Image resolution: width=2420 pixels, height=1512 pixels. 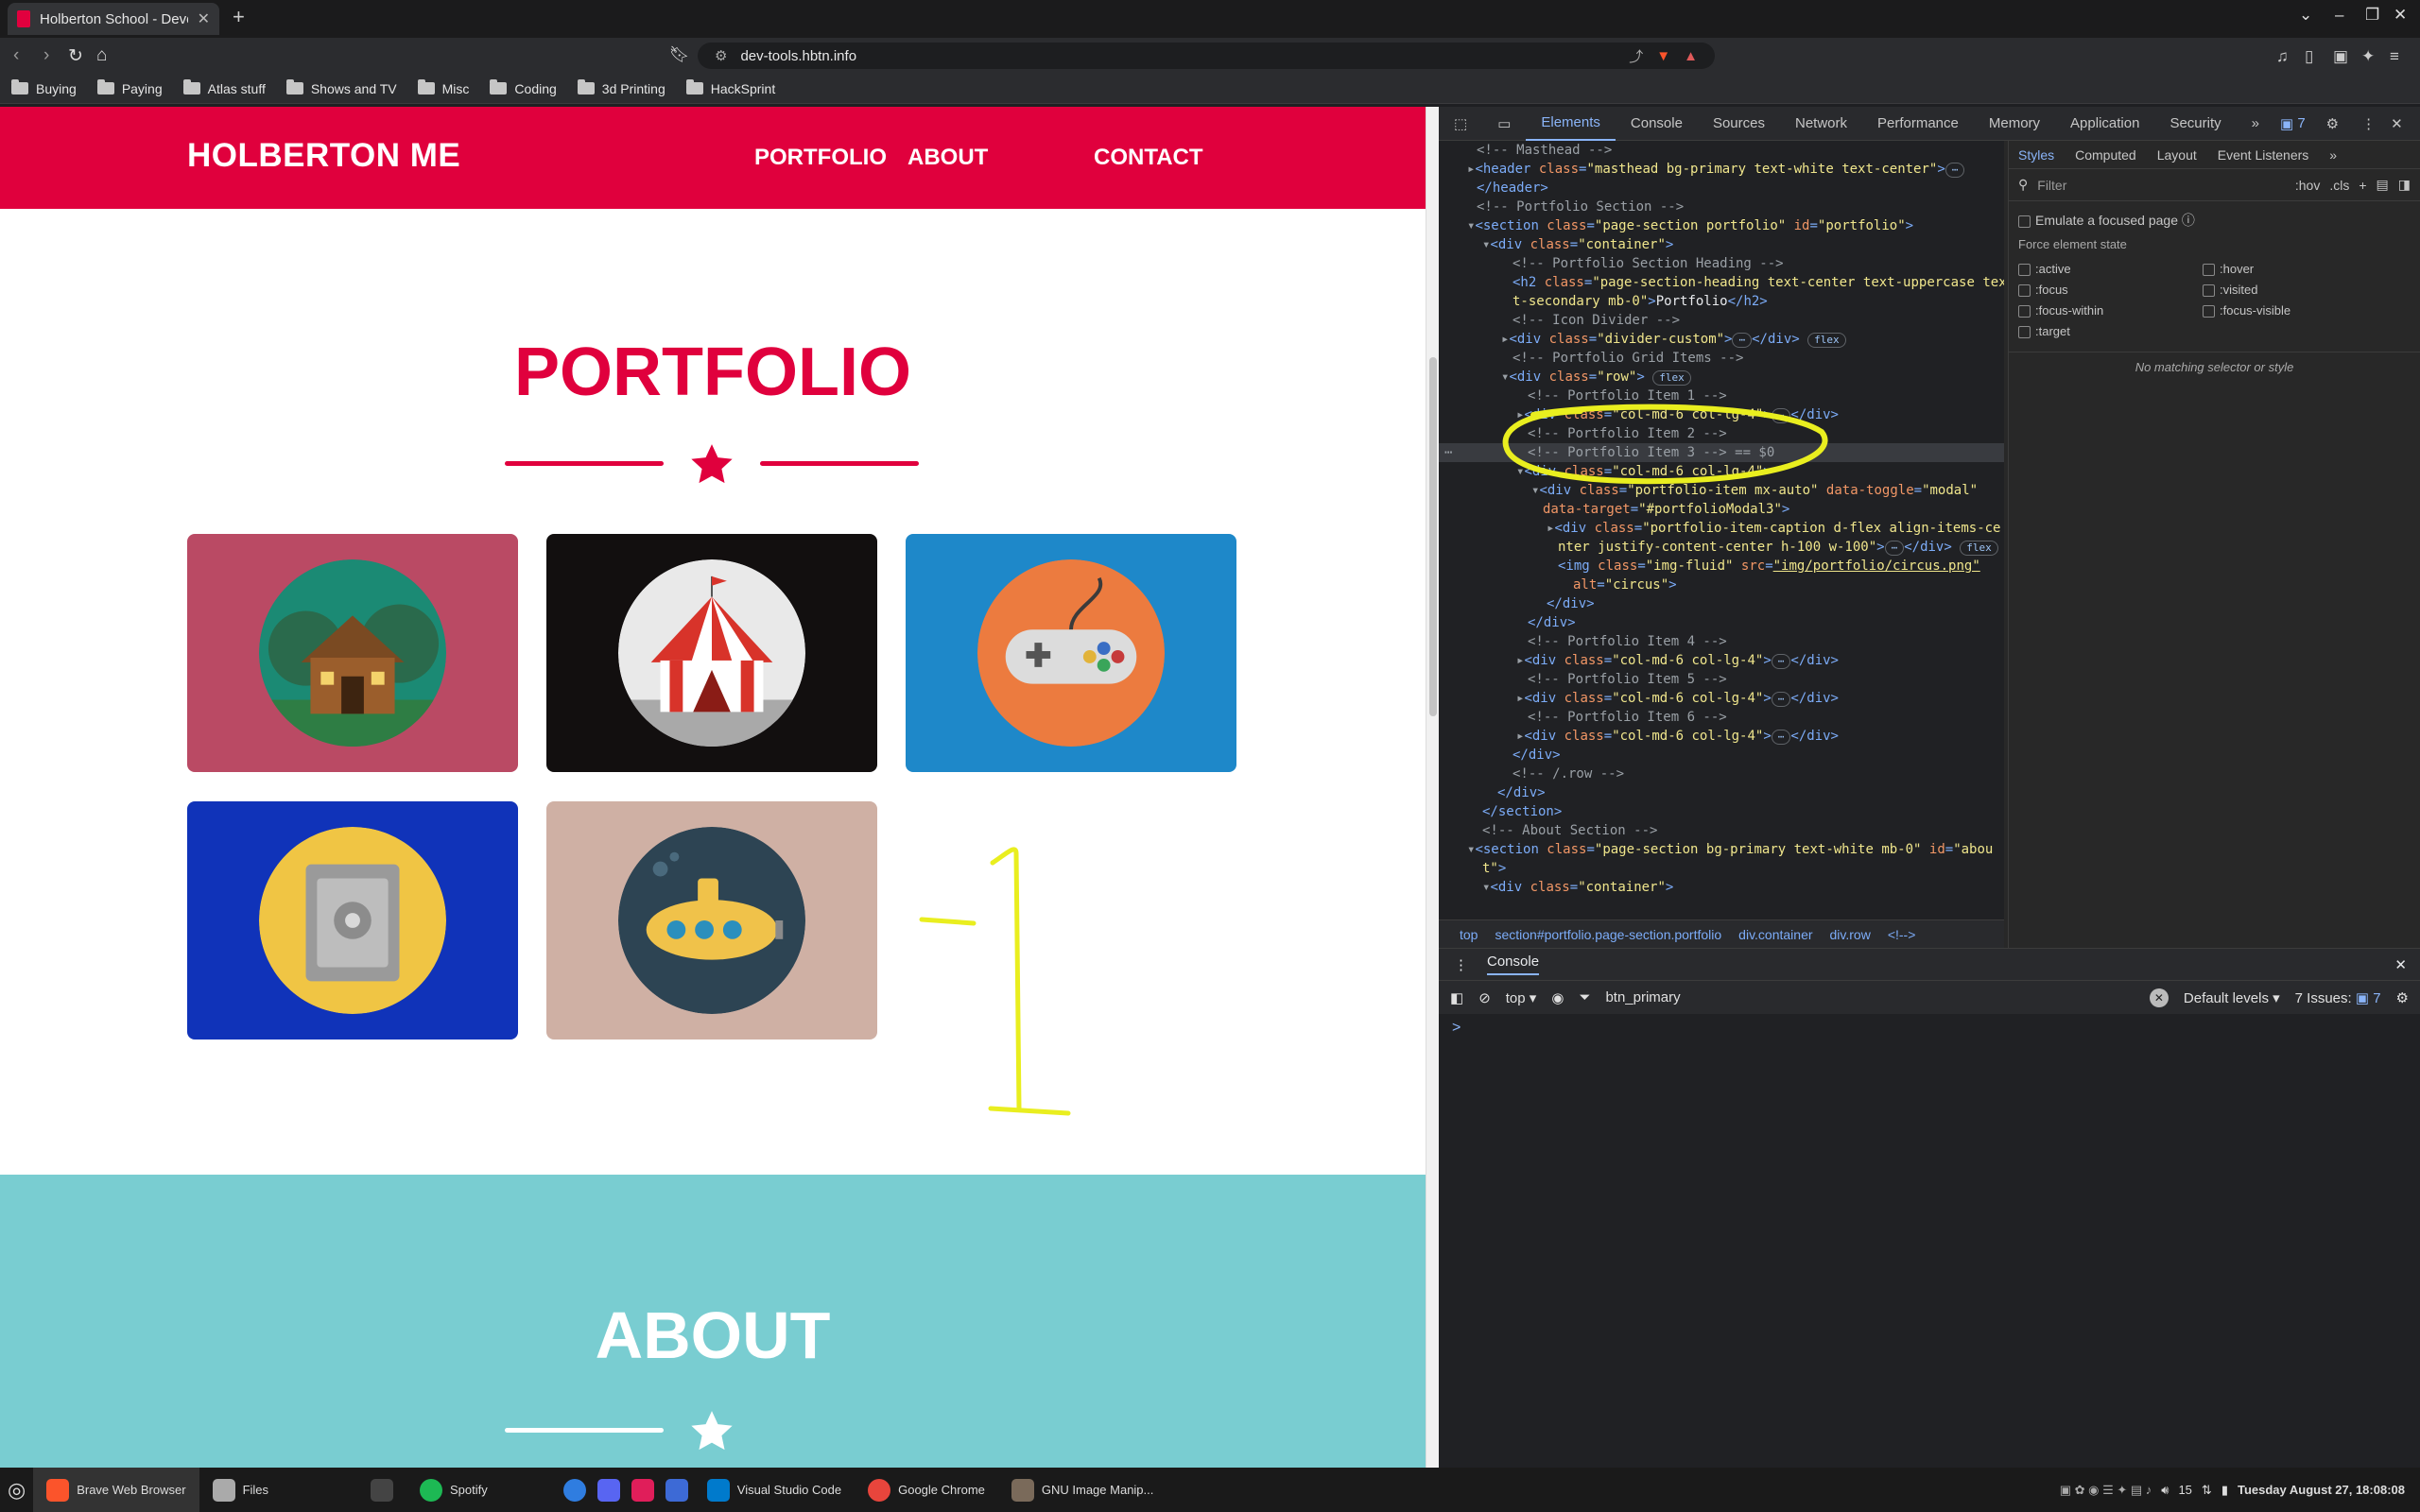 What do you see at coordinates (2397, 124) in the screenshot?
I see `close-devtools-icon: ✕` at bounding box center [2397, 124].